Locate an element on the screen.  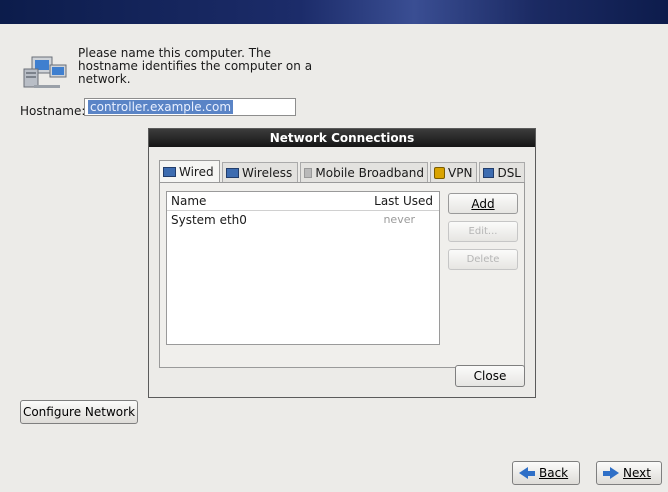
wireless-icon is located at coordinates (232, 172).